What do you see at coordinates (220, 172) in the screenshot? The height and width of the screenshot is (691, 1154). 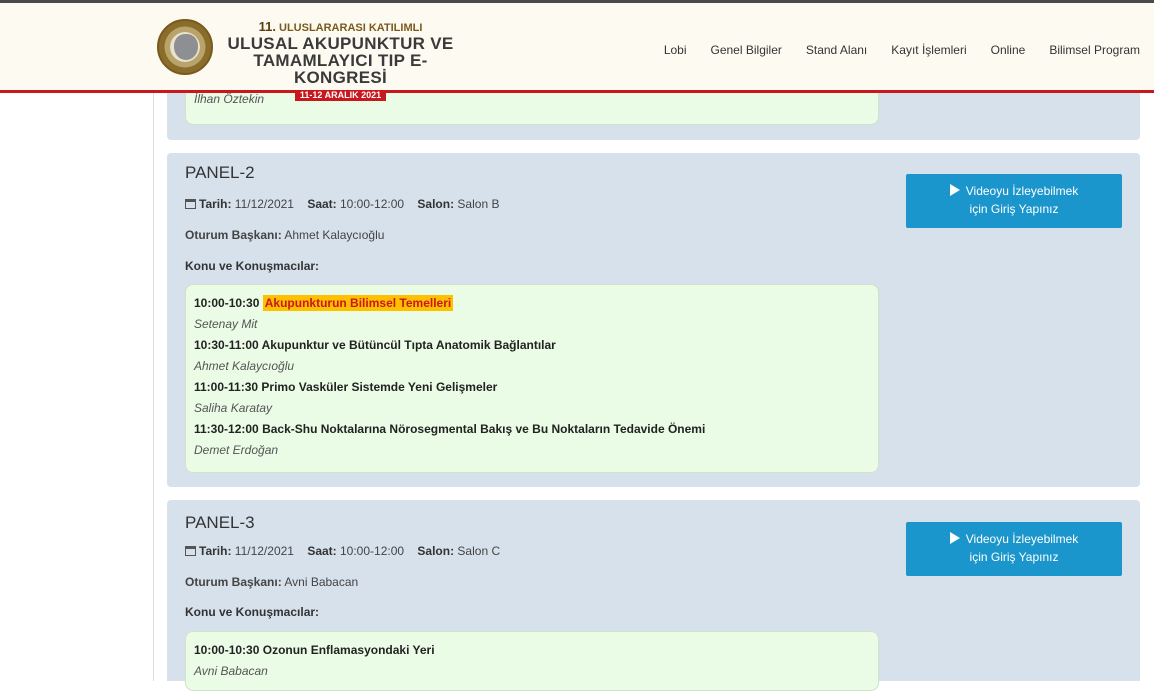 I see `panel-title: PANEL-2` at bounding box center [220, 172].